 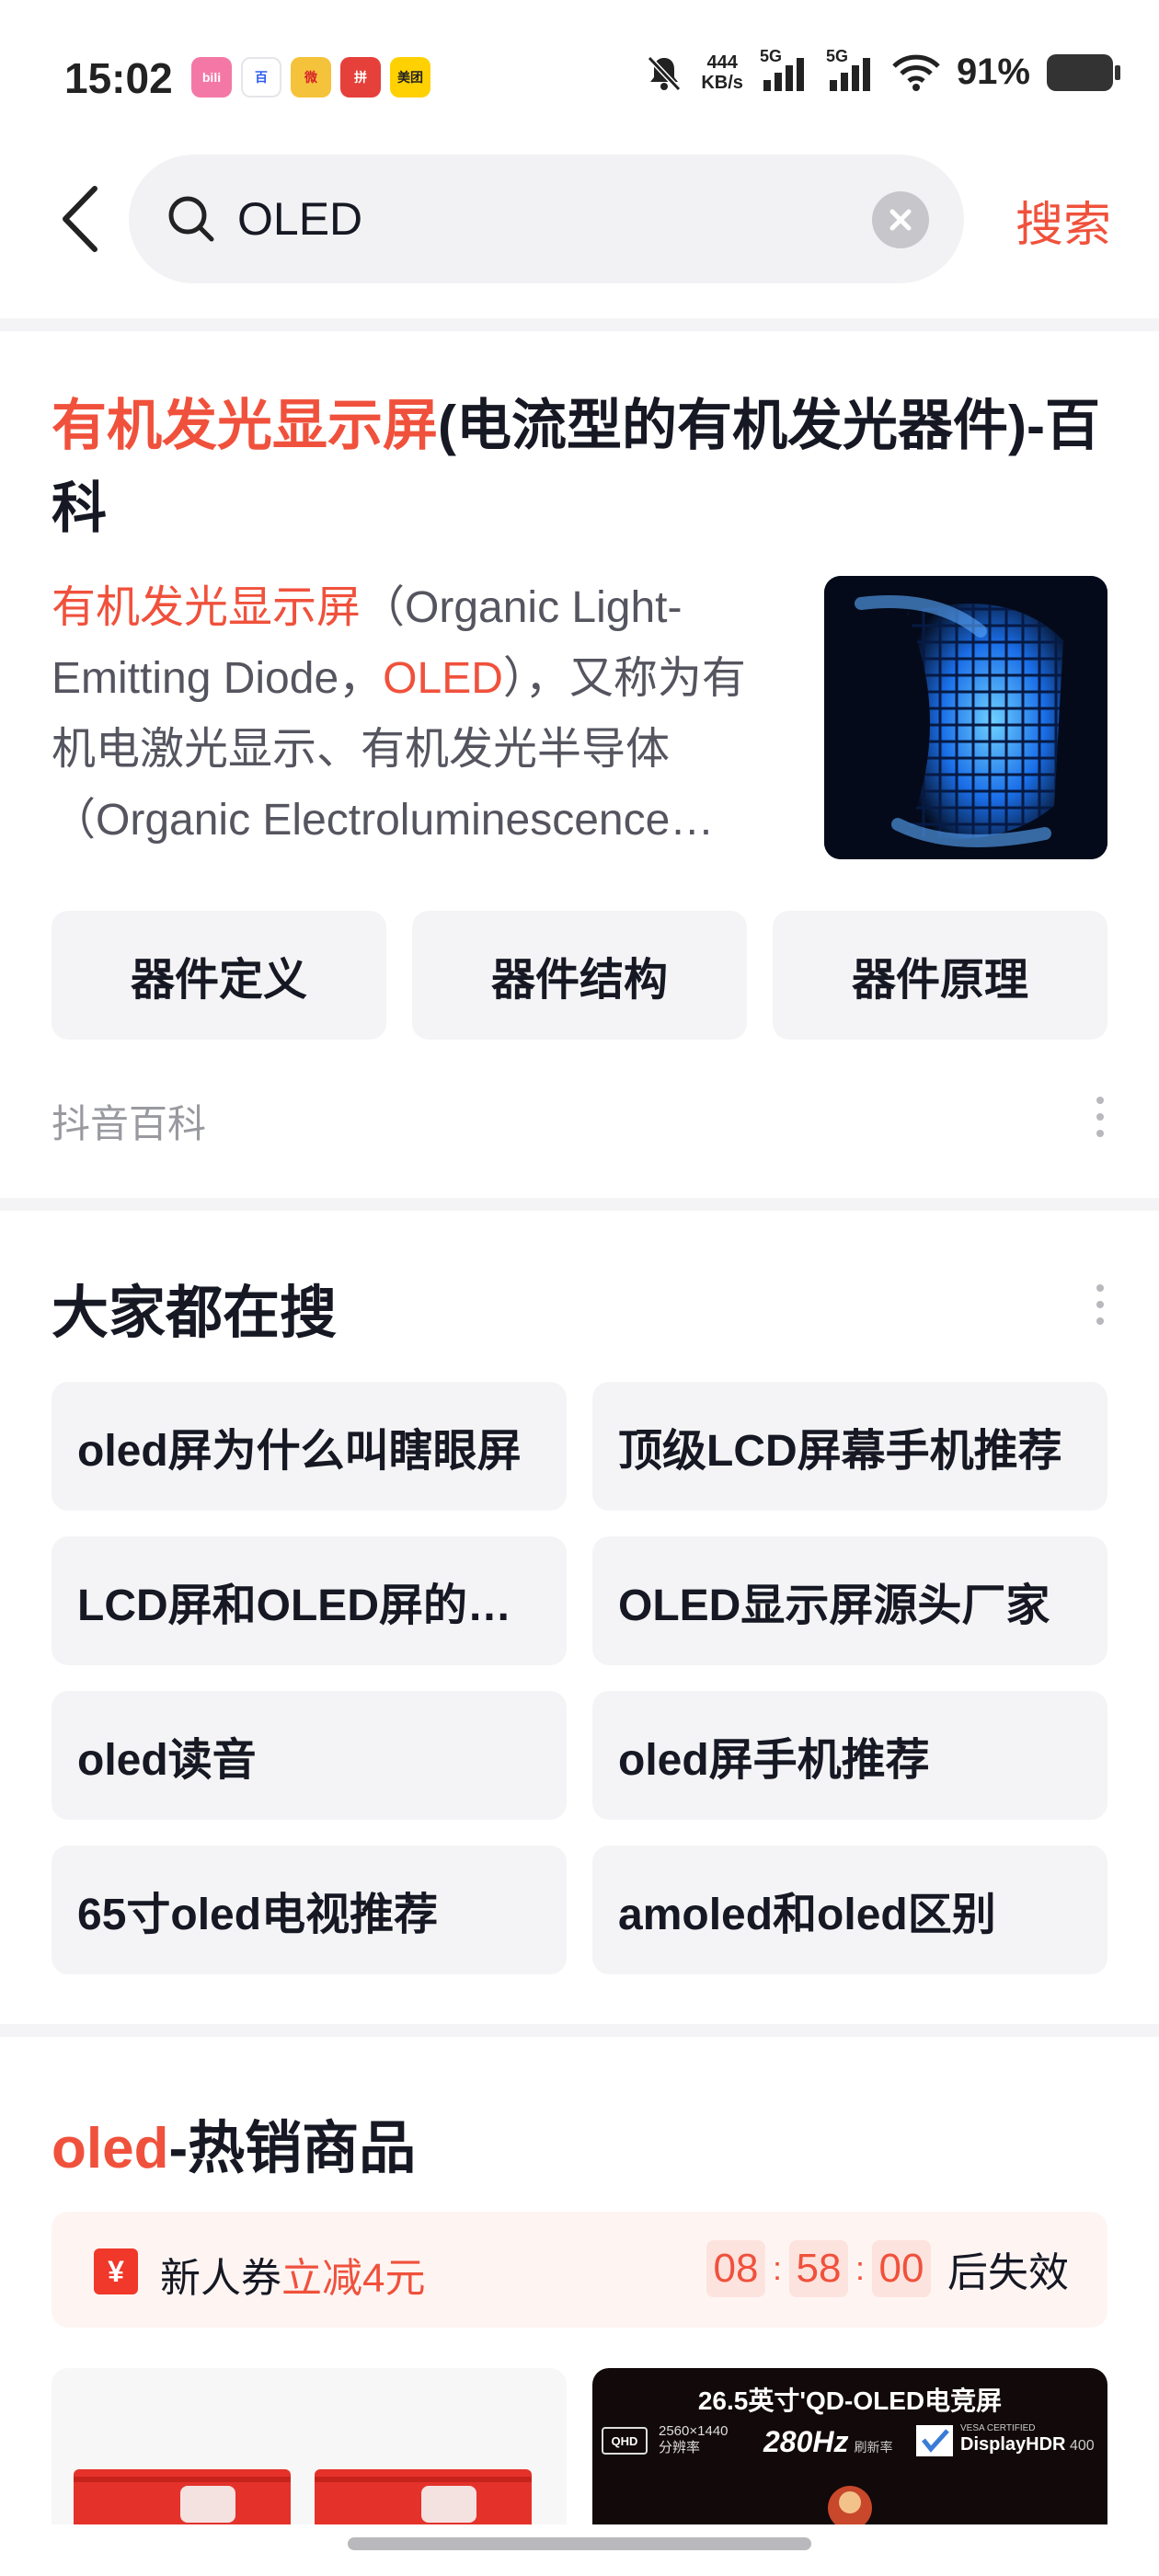 I want to click on chevron-left-icon, so click(x=80, y=219).